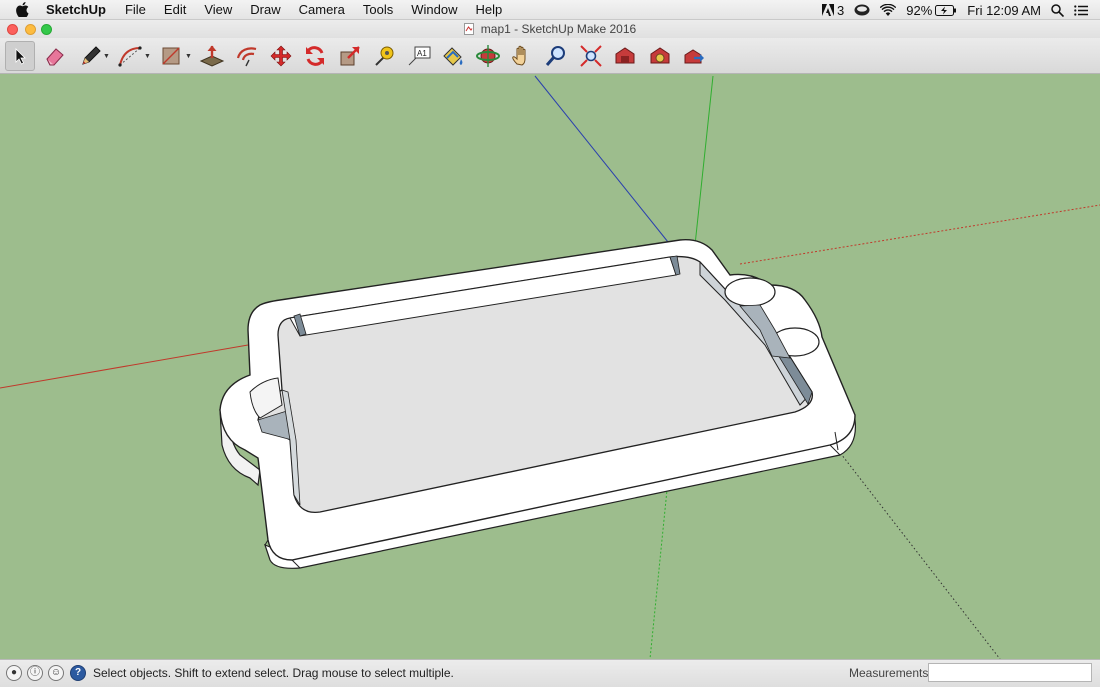 Image resolution: width=1100 pixels, height=687 pixels. I want to click on adobe-count: 3, so click(841, 10).